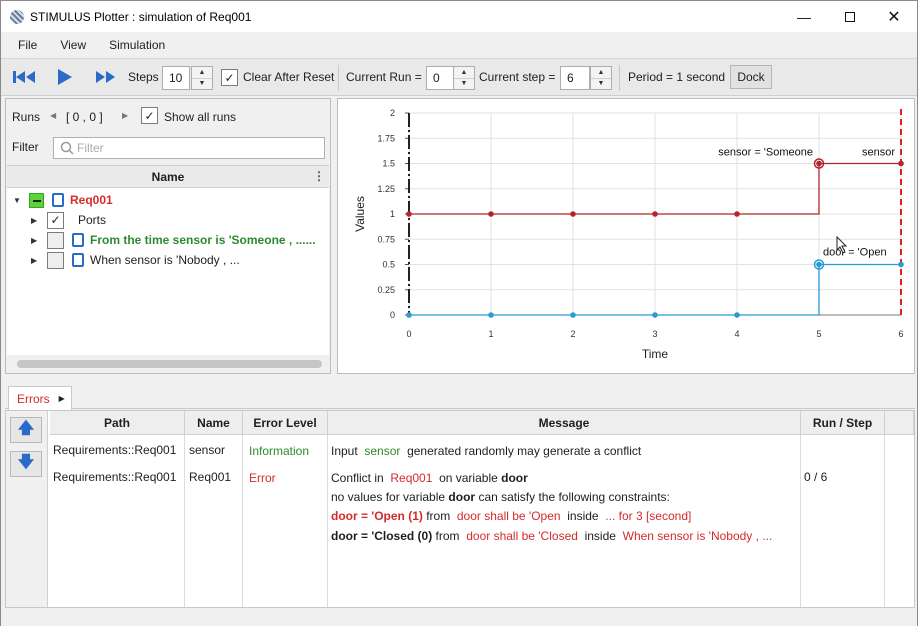 The image size is (918, 626). Describe the element at coordinates (392, 315) in the screenshot. I see `y-tick-label: 0` at that location.